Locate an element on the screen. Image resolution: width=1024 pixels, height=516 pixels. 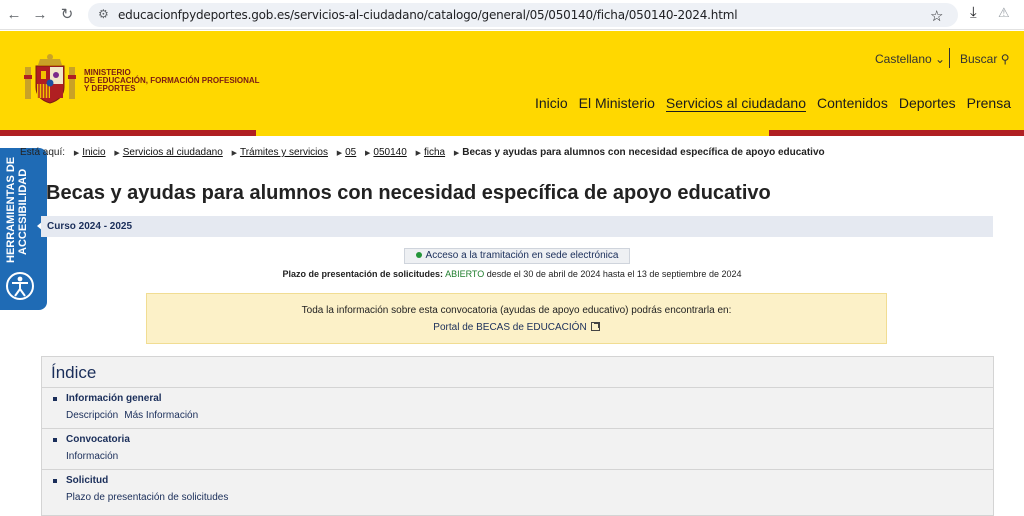
chevron-down-icon: ⌄ is located at coordinates (940, 59).